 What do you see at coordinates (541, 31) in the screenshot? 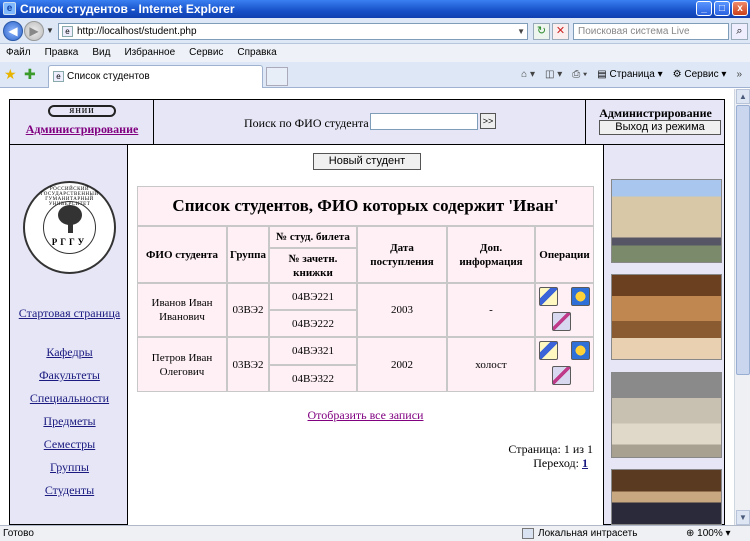
I see `refresh-button: ↻` at bounding box center [541, 31].